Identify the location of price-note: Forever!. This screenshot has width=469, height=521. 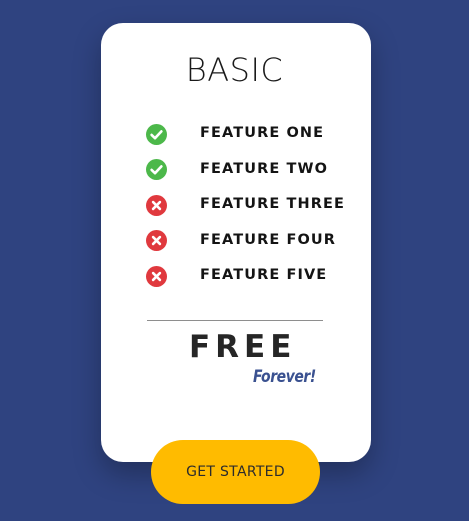
(284, 377).